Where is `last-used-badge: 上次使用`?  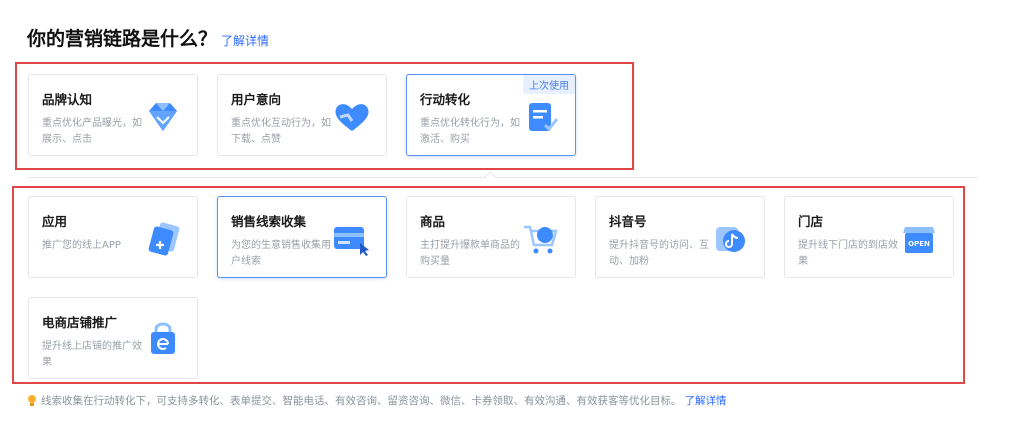
last-used-badge: 上次使用 is located at coordinates (549, 84).